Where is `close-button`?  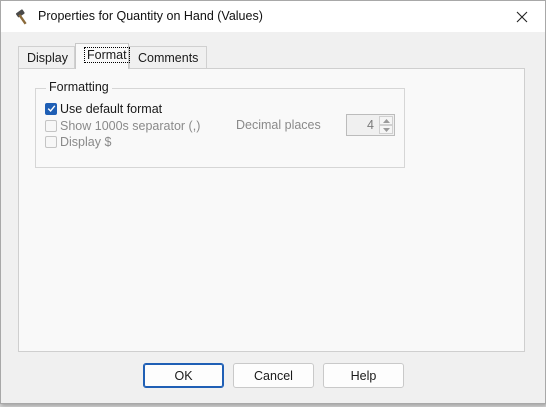
close-button is located at coordinates (522, 16).